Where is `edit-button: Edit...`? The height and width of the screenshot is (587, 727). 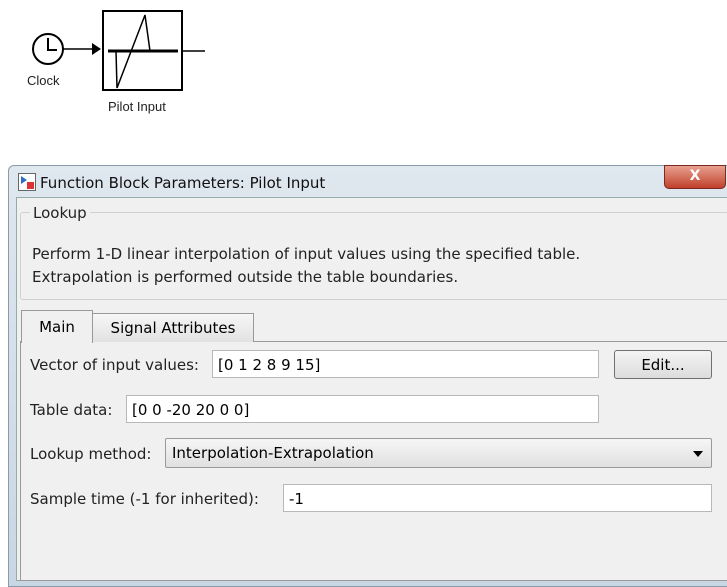 edit-button: Edit... is located at coordinates (663, 364).